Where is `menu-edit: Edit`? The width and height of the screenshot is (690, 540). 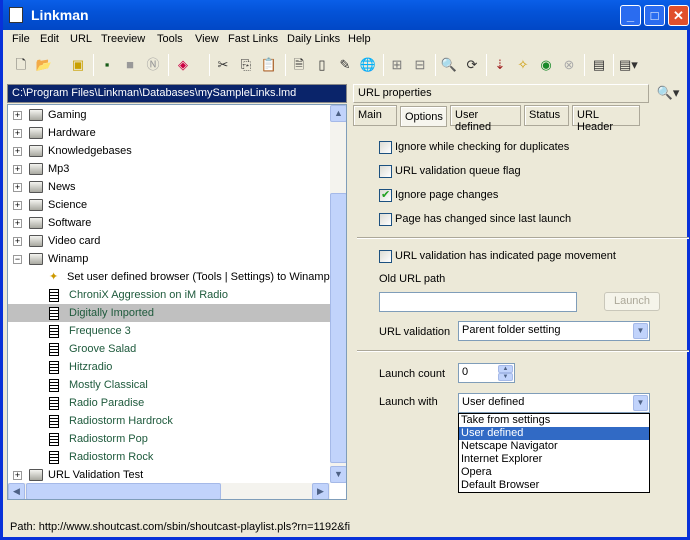
menu-edit: Edit is located at coordinates (49, 39).